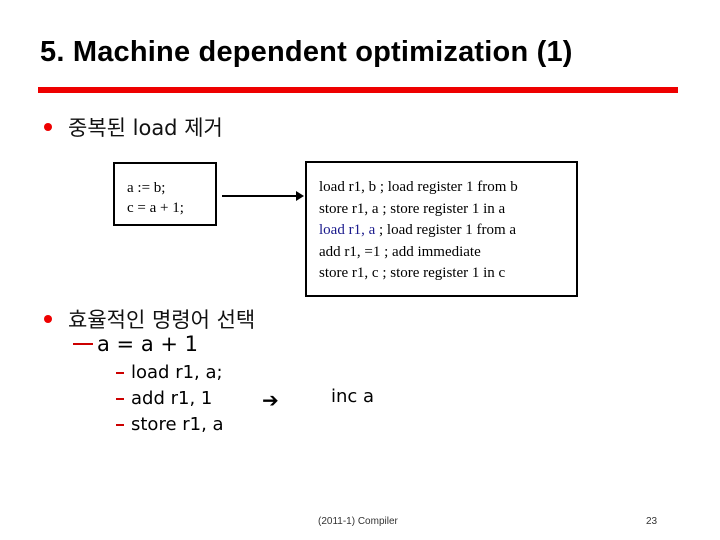  I want to click on instruction-item: store r1, a, so click(170, 424).